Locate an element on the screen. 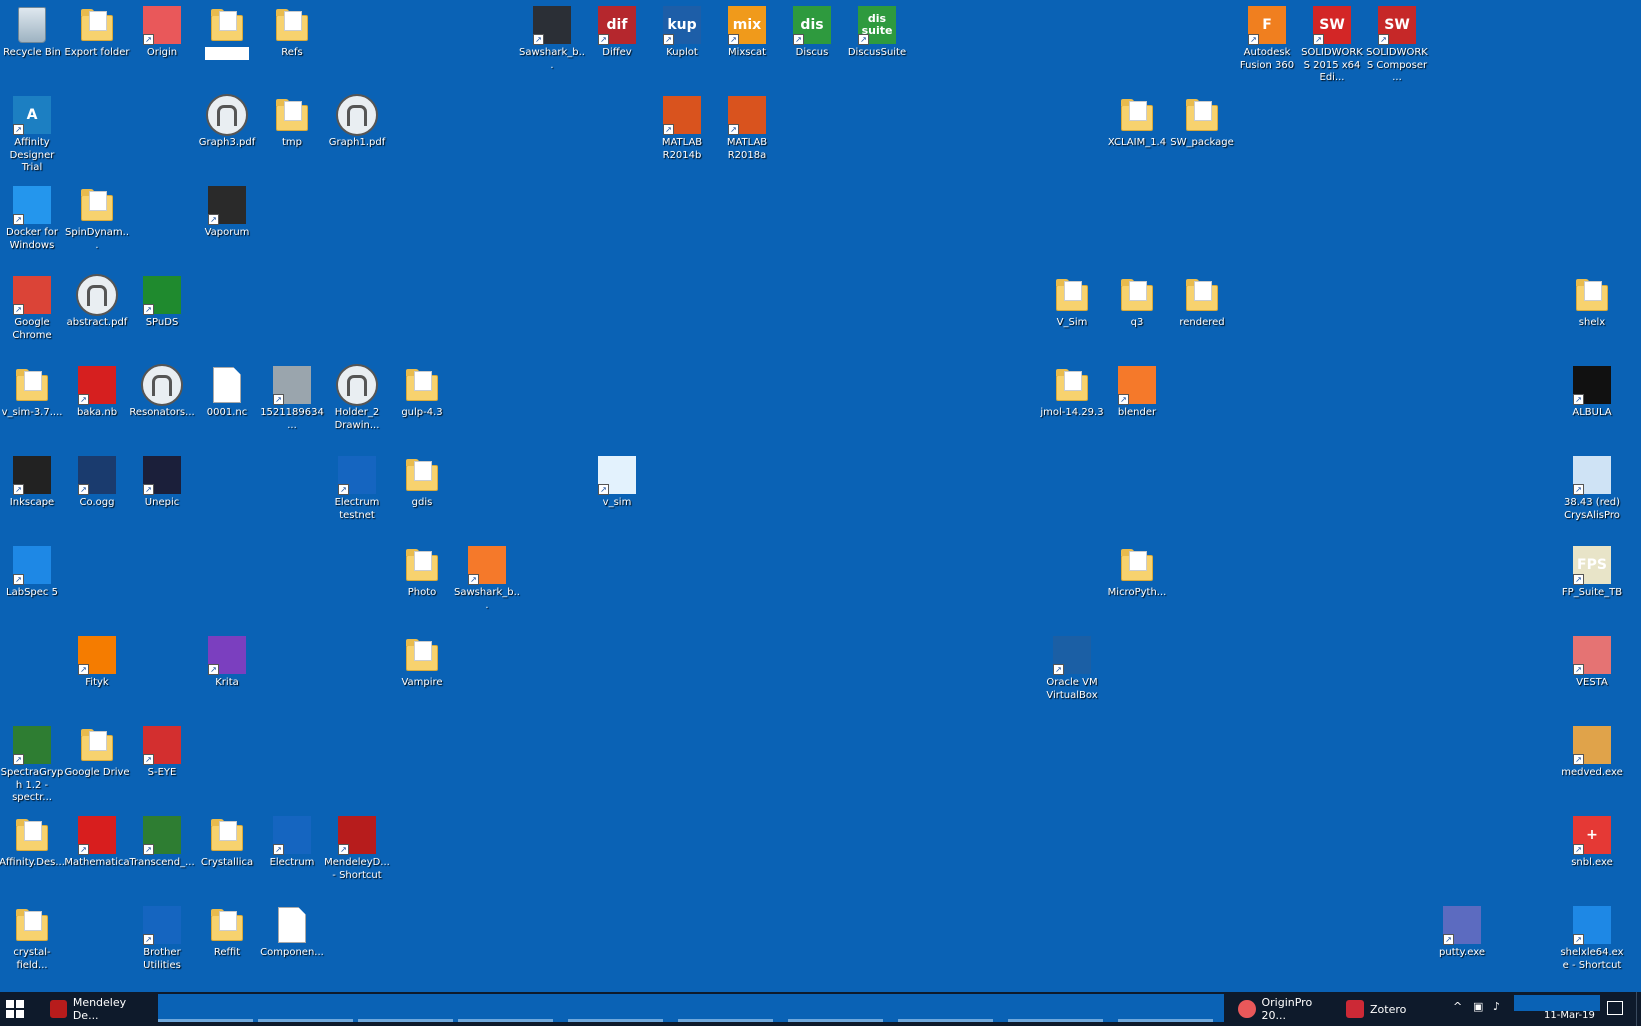 The height and width of the screenshot is (1026, 1641). desktop-icon-v-sim-folder: V_Sim is located at coordinates (1072, 302).